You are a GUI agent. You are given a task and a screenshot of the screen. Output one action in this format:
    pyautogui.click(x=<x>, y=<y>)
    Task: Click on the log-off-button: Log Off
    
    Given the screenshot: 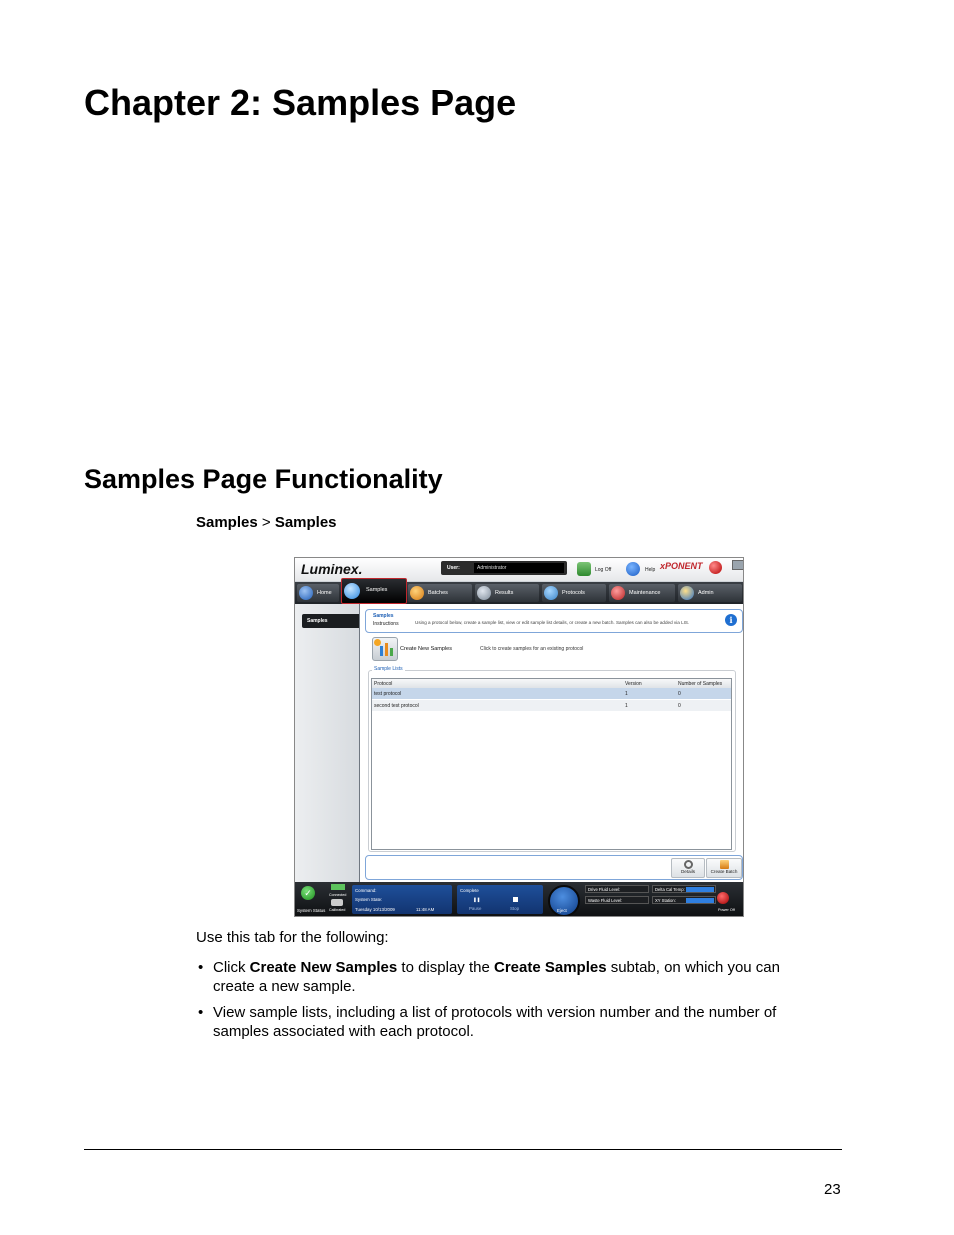 What is the action you would take?
    pyautogui.click(x=603, y=570)
    